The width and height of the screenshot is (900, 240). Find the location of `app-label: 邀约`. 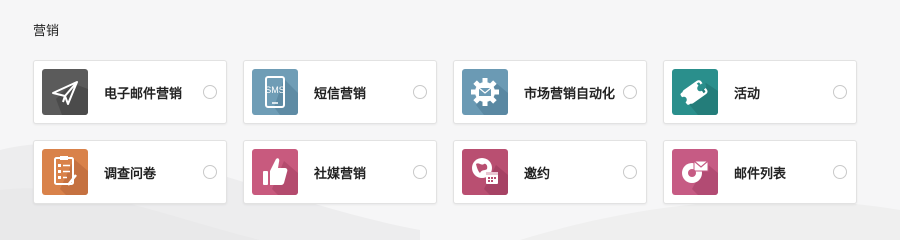

app-label: 邀约 is located at coordinates (537, 174).